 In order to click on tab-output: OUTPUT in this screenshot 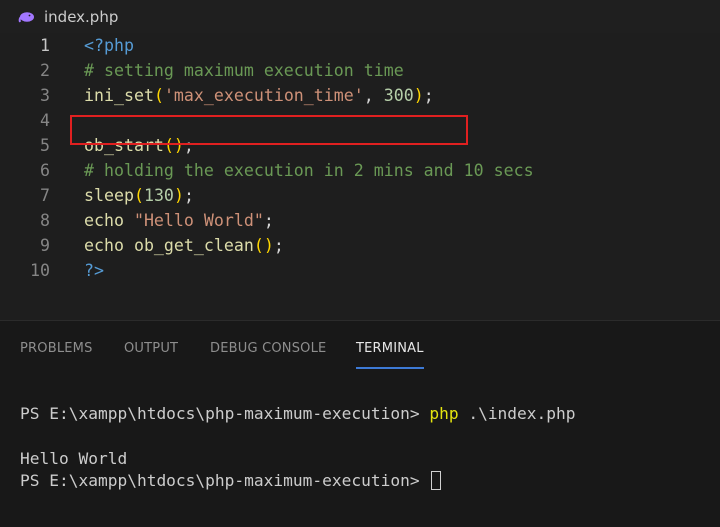, I will do `click(151, 344)`.